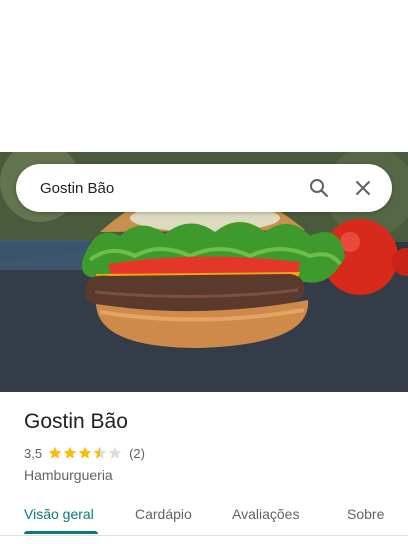 This screenshot has width=408, height=544. Describe the element at coordinates (137, 453) in the screenshot. I see `review-count: (2)` at that location.